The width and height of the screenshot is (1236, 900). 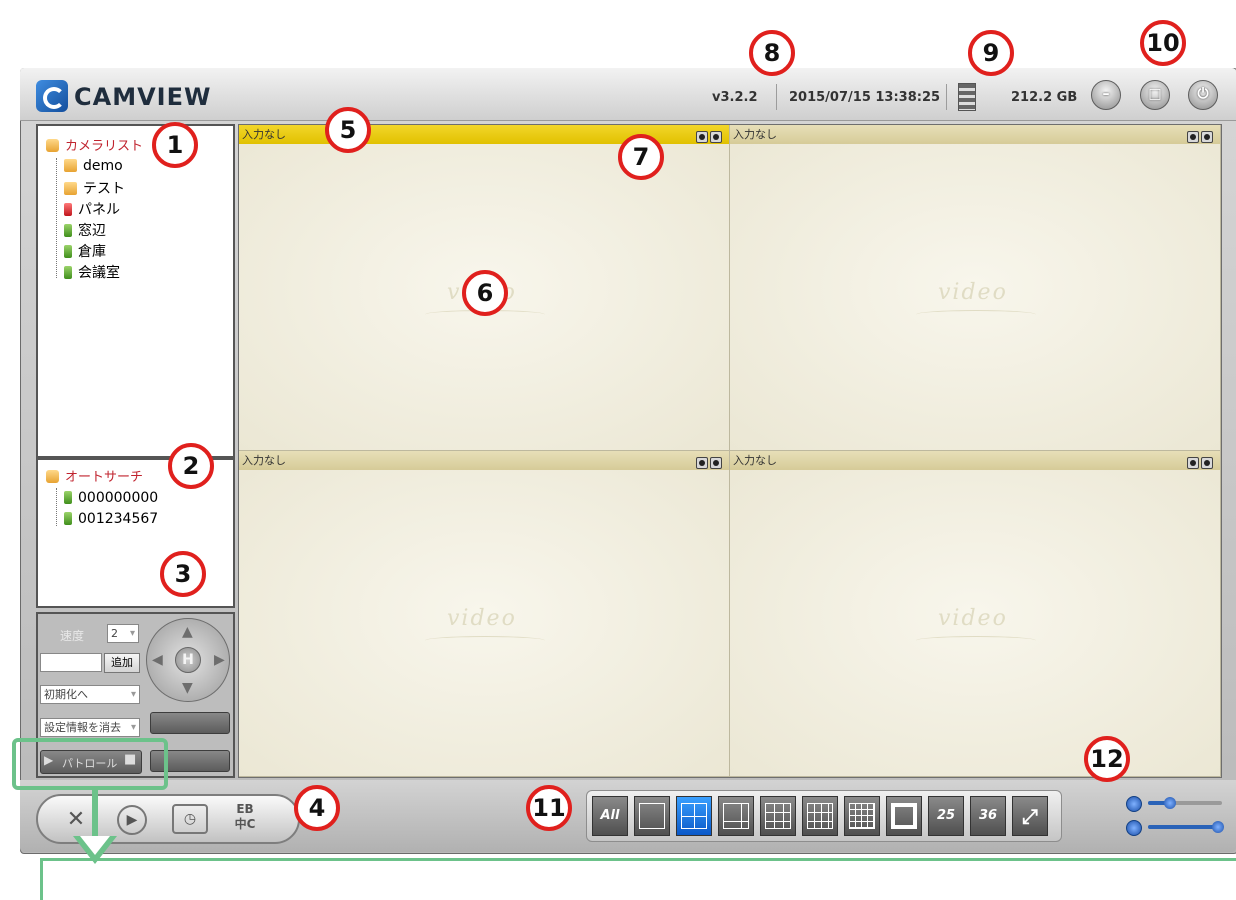 I want to click on camera-item: demo, so click(x=93, y=168).